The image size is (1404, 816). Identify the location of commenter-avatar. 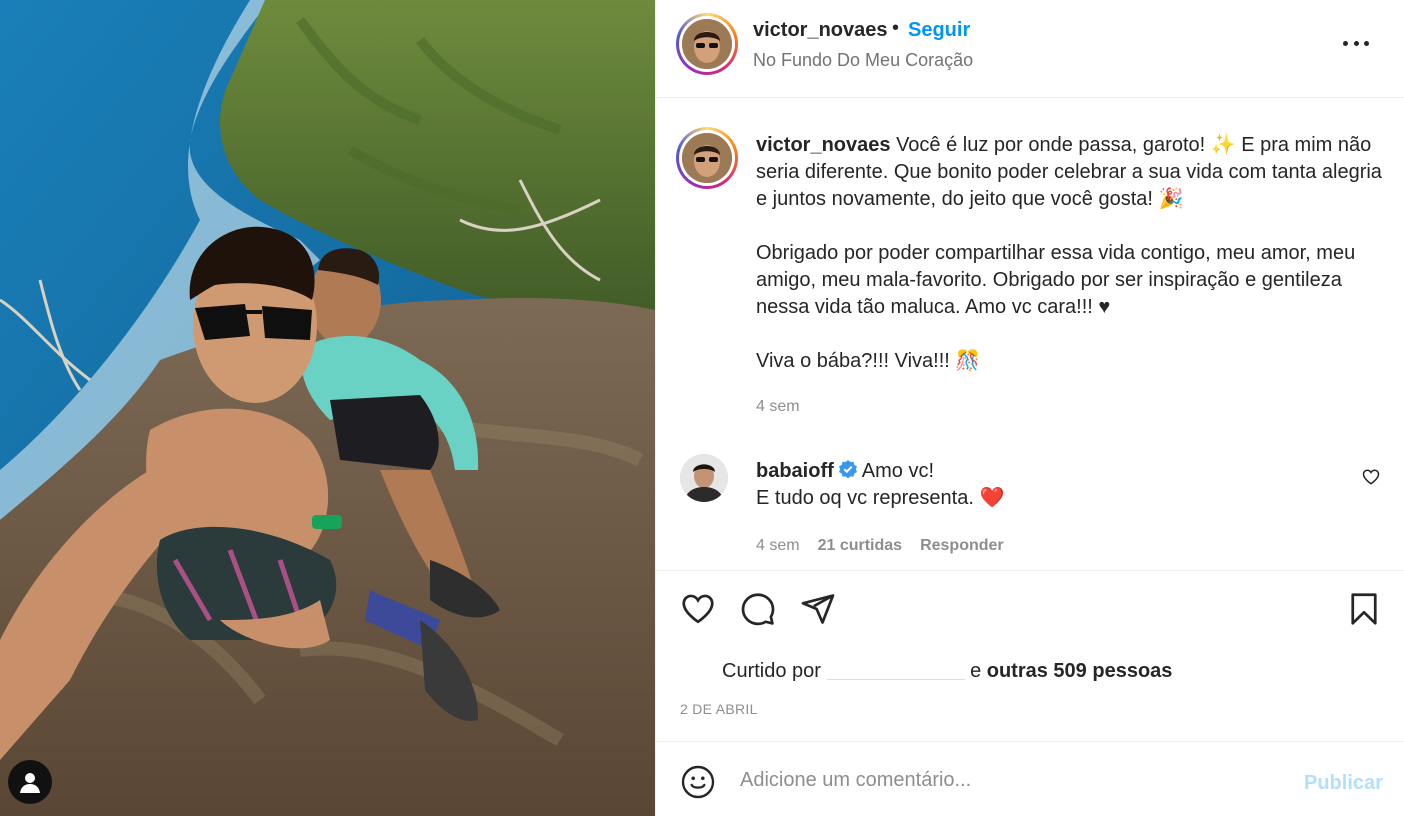
(704, 478).